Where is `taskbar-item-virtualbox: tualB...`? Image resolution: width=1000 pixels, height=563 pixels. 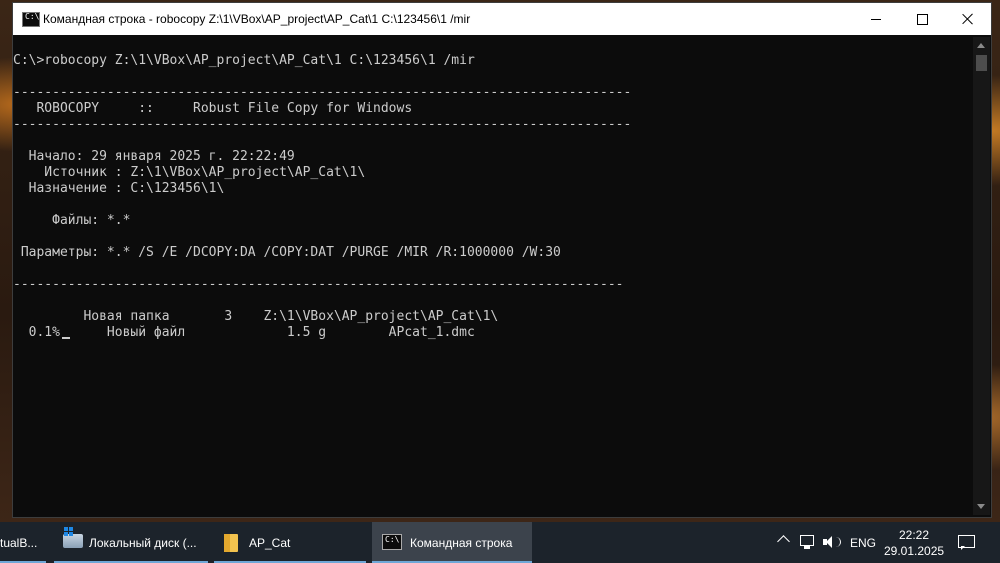
taskbar-item-virtualbox: tualB... is located at coordinates (23, 542).